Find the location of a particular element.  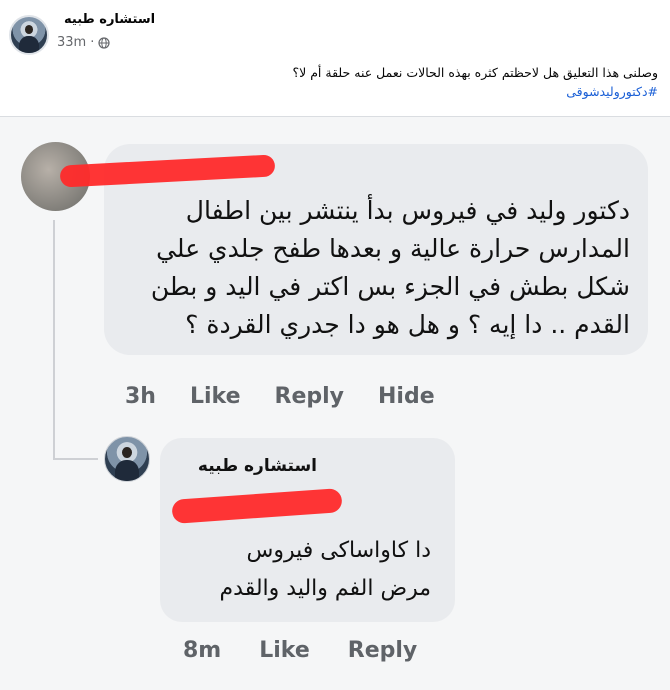

mention-redaction-scribble is located at coordinates (257, 506).